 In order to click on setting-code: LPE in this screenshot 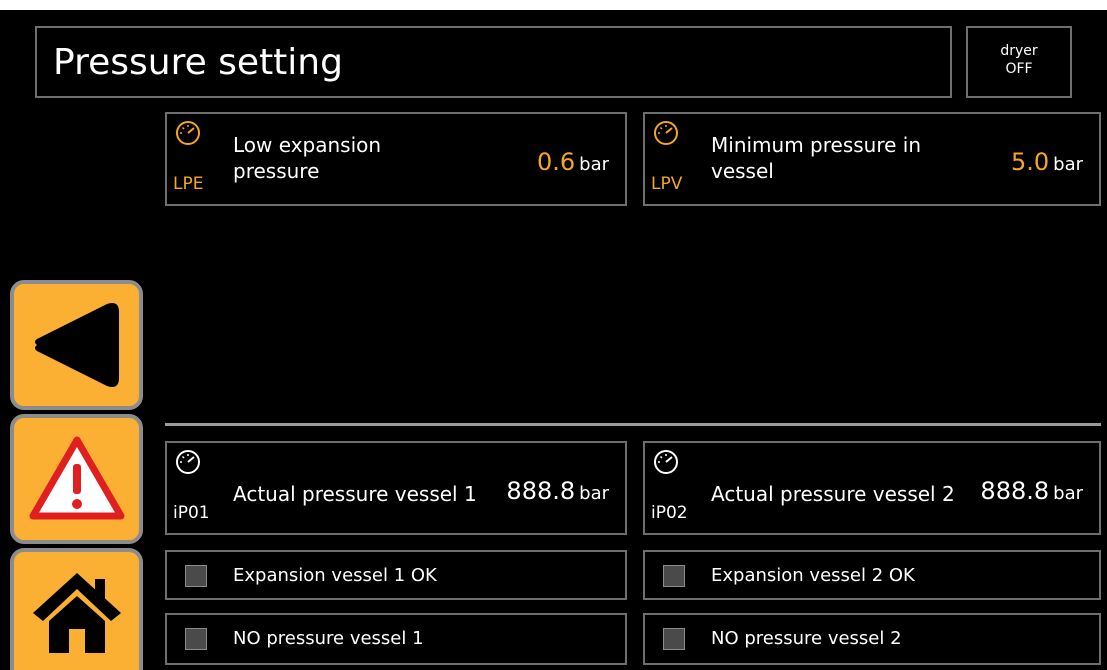, I will do `click(188, 184)`.